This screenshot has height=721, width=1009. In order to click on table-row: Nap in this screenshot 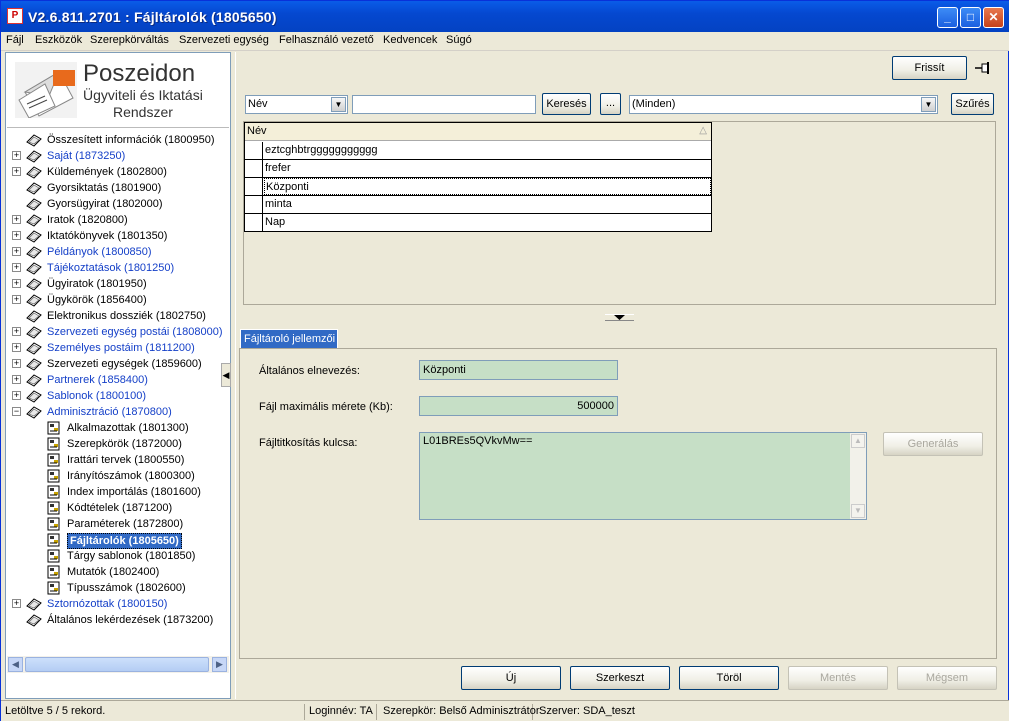, I will do `click(478, 223)`.